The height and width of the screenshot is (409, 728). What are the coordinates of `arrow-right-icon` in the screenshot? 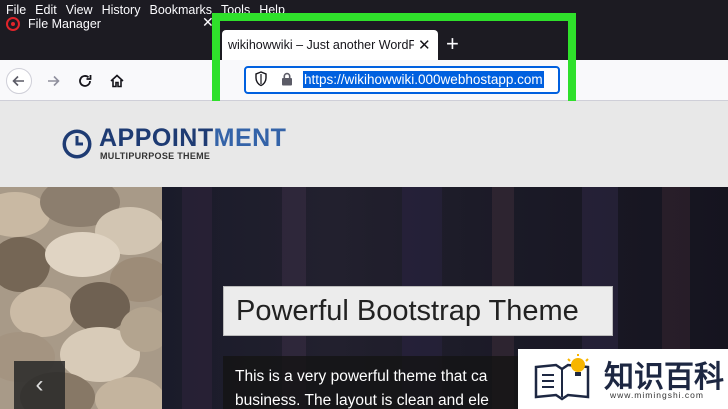 It's located at (54, 81).